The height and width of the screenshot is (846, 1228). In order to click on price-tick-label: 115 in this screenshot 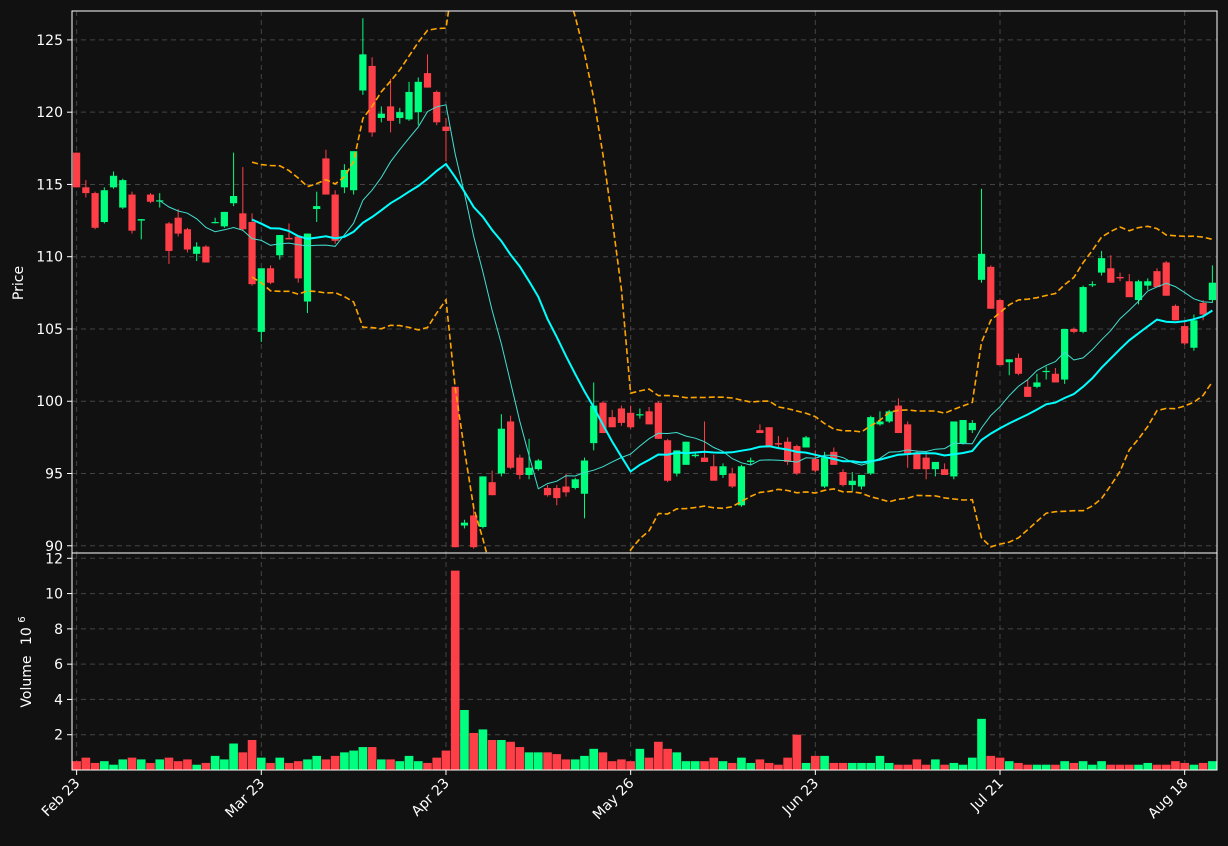, I will do `click(49, 185)`.